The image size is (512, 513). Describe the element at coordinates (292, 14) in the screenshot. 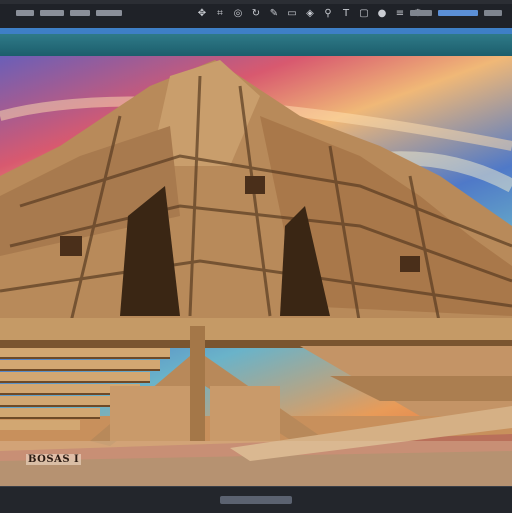

I see `eraser-icon: ▭` at that location.